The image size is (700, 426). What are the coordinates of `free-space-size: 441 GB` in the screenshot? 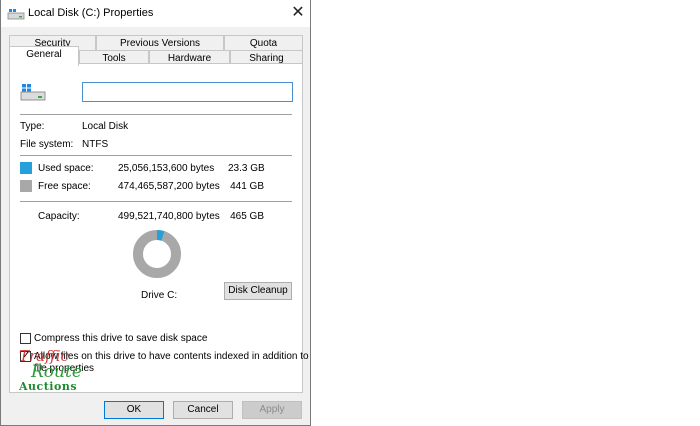 It's located at (247, 186).